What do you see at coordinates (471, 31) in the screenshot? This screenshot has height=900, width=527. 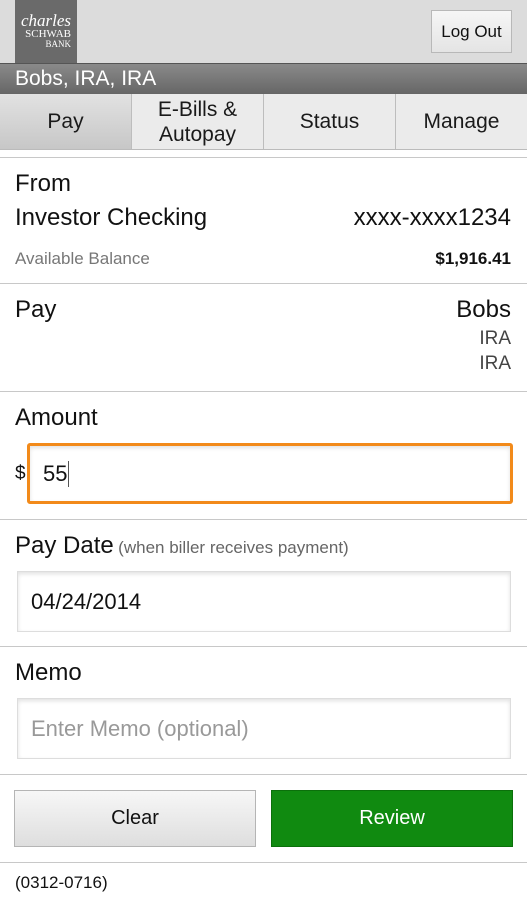 I see `log-out-button: Log Out` at bounding box center [471, 31].